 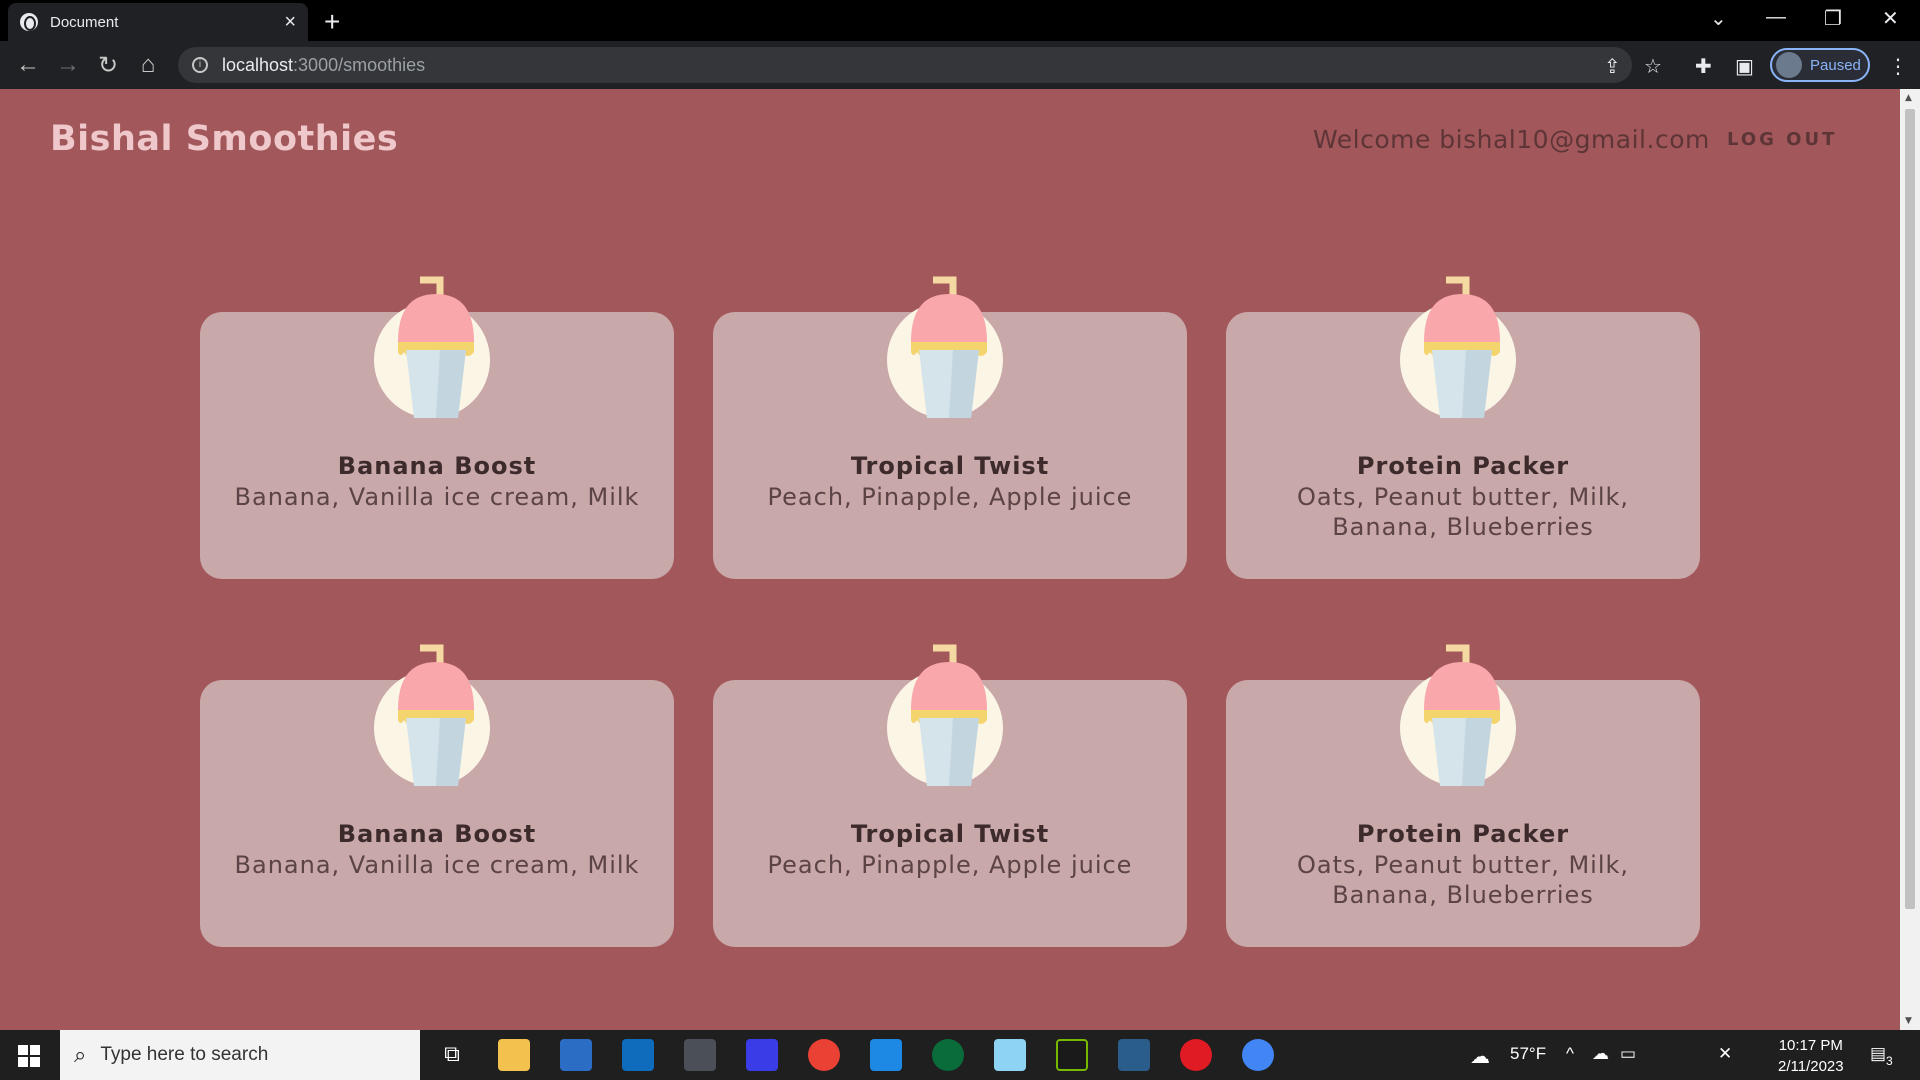 What do you see at coordinates (700, 1055) in the screenshot?
I see `app-cube-icon` at bounding box center [700, 1055].